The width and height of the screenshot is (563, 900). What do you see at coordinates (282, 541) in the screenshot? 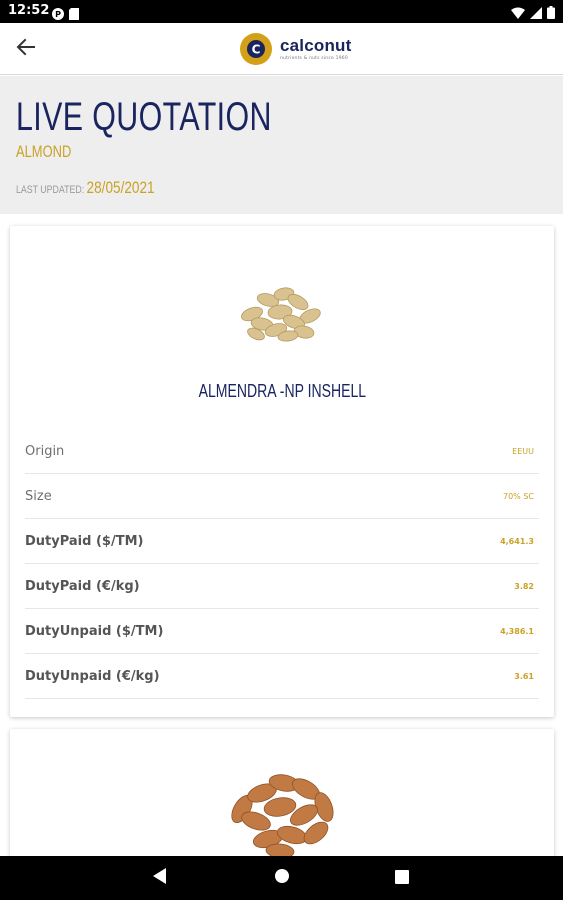
I see `info-row-dutypaid-usd: DutyPaid ($/TM) 4,641.3` at bounding box center [282, 541].